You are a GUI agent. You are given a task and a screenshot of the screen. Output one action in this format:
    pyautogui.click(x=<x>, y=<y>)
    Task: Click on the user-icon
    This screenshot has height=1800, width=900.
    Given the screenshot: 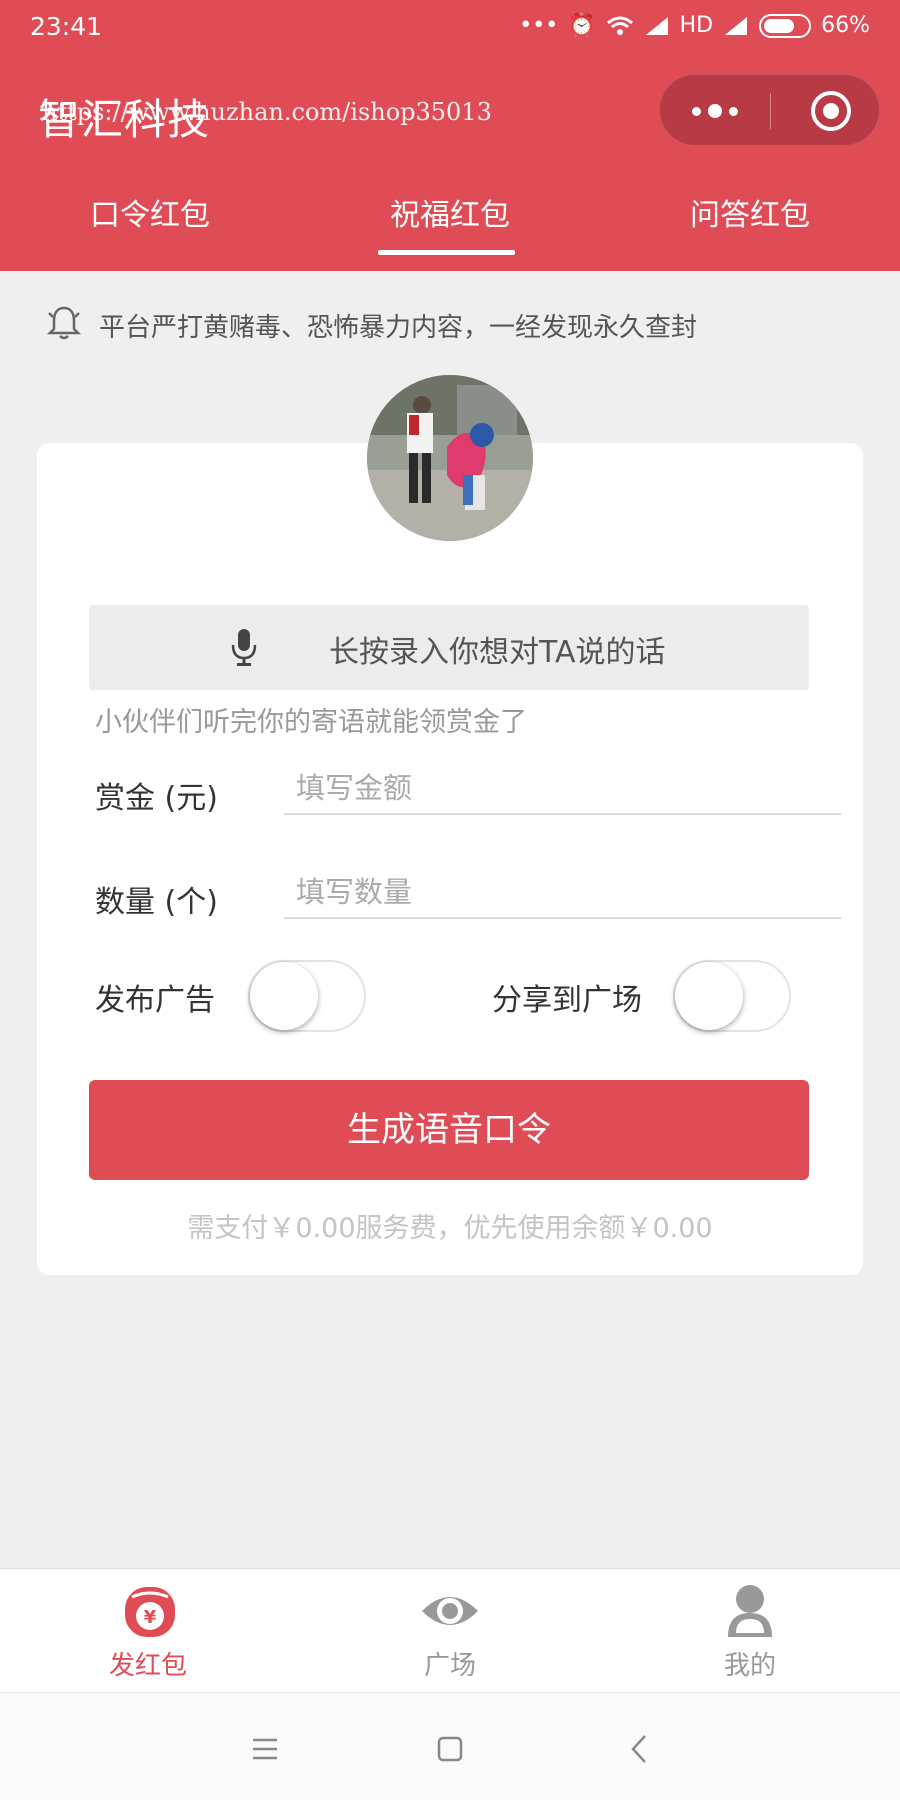 What is the action you would take?
    pyautogui.click(x=750, y=1611)
    